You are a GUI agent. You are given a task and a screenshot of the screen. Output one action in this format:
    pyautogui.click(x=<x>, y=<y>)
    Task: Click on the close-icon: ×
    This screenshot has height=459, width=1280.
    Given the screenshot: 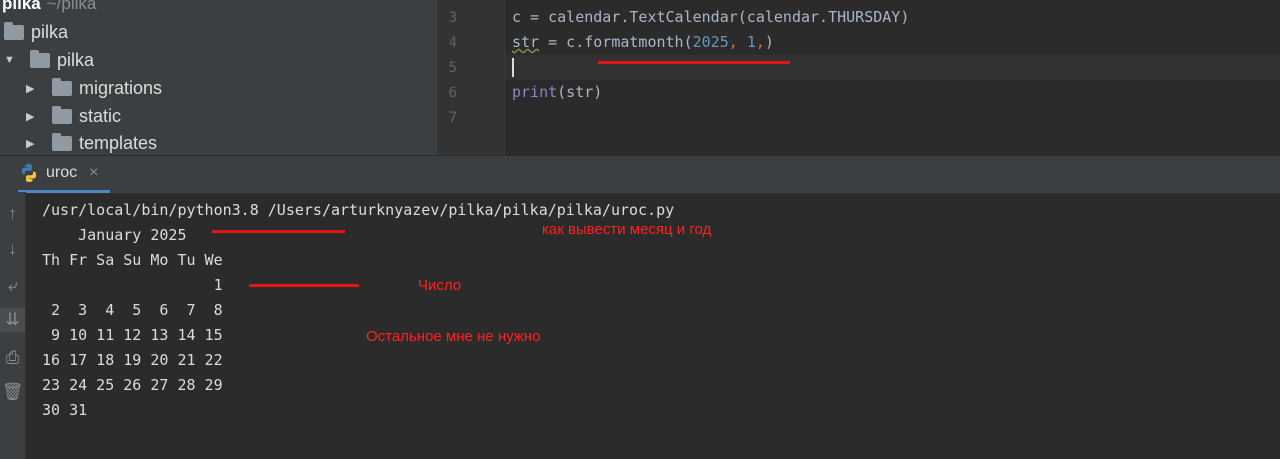 What is the action you would take?
    pyautogui.click(x=93, y=173)
    